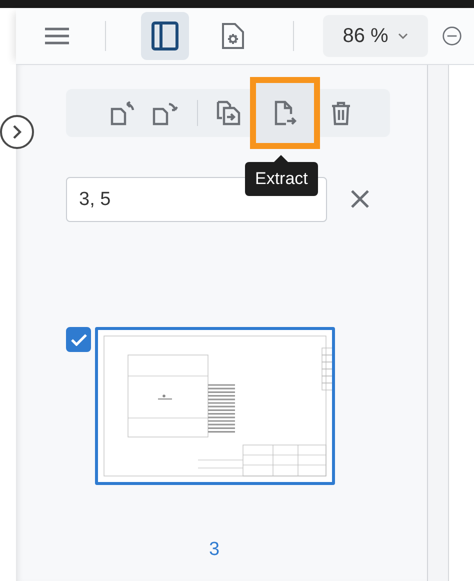 The height and width of the screenshot is (581, 474). What do you see at coordinates (214, 550) in the screenshot?
I see `page-number: 3` at bounding box center [214, 550].